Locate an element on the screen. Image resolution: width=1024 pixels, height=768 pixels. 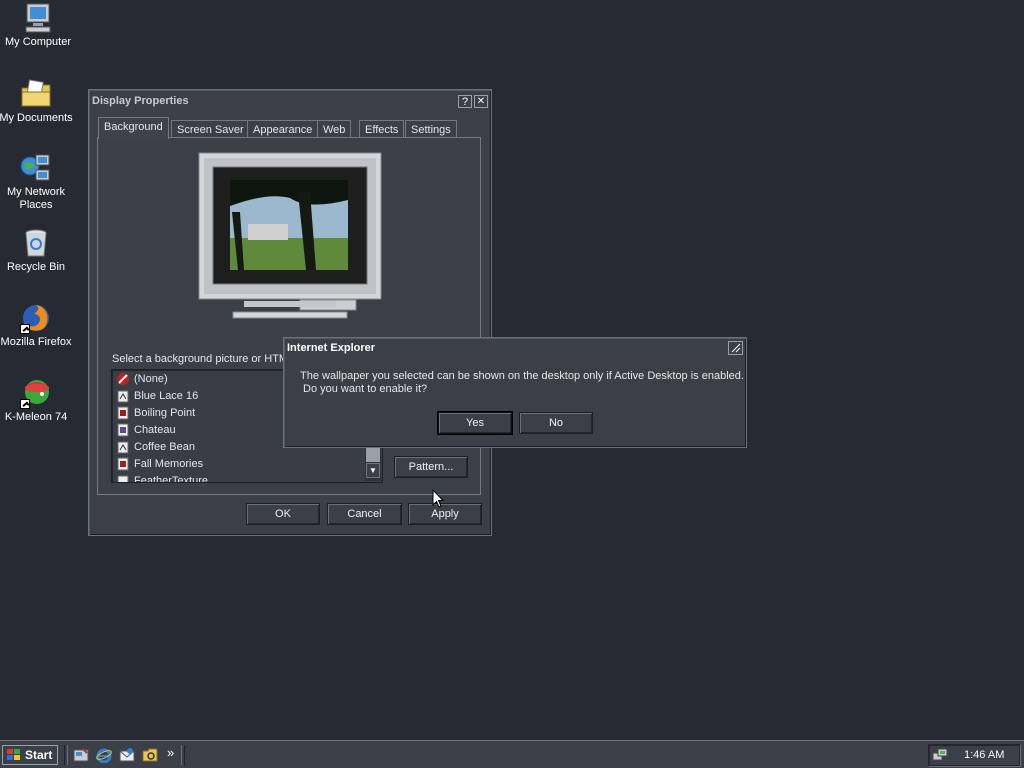
desktop-icon-recycle-bin: Recycle Bin is located at coordinates (37, 250).